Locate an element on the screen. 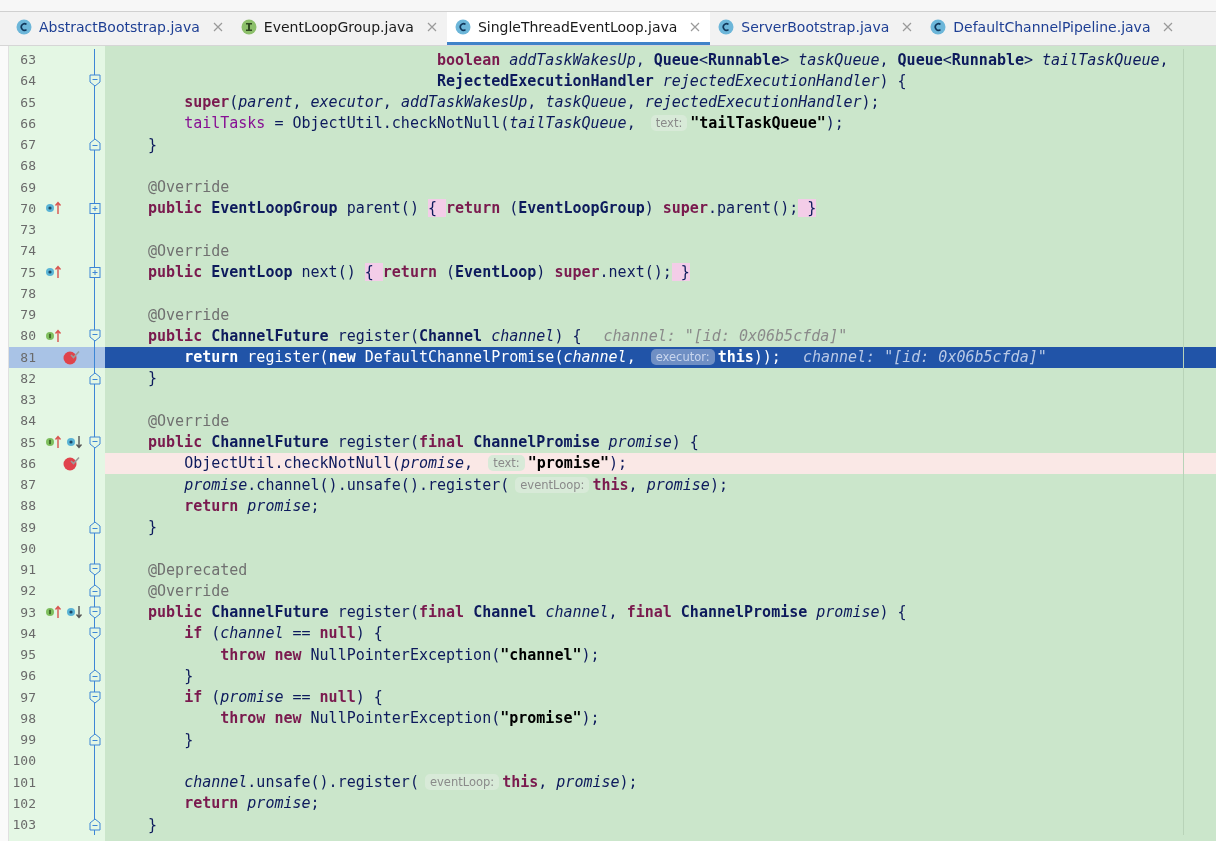 This screenshot has height=841, width=1216. line-number: 87 is located at coordinates (27, 485).